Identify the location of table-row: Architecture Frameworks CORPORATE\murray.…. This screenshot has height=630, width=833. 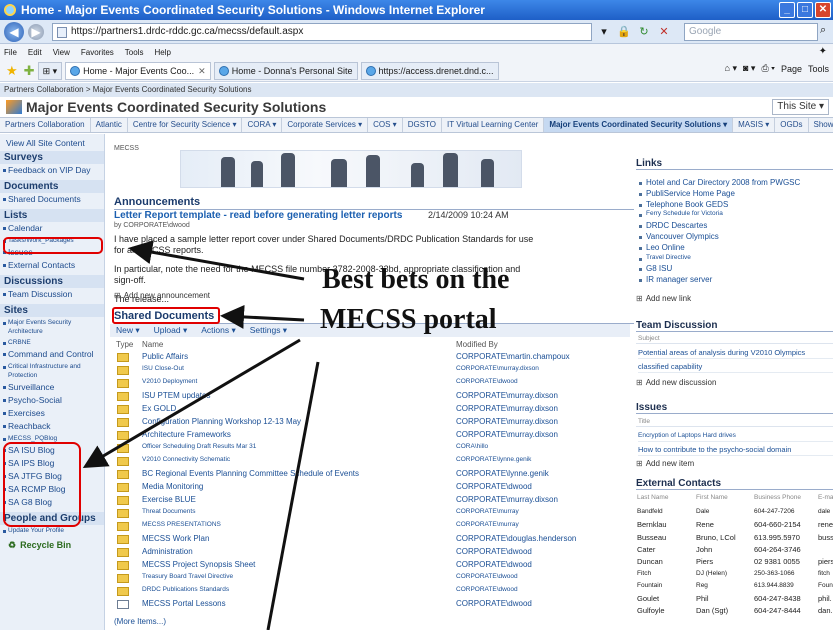
(371, 435).